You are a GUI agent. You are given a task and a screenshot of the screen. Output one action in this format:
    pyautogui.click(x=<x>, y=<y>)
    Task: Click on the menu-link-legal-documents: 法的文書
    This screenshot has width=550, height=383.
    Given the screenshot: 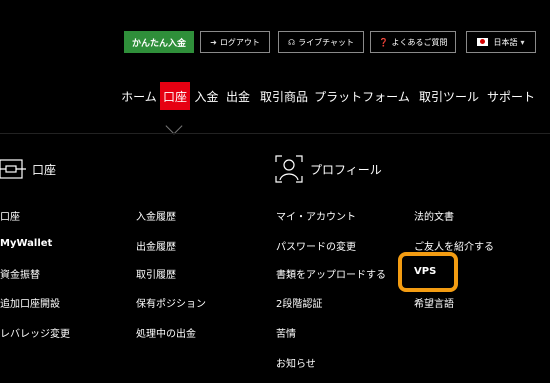 What is the action you would take?
    pyautogui.click(x=434, y=215)
    